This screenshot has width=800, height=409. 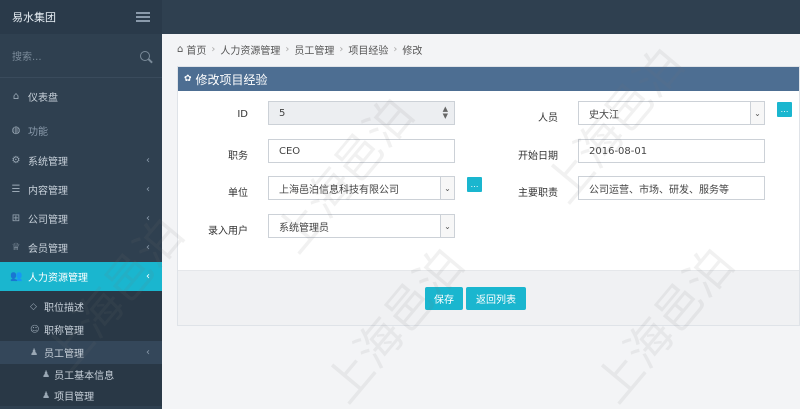 I want to click on sidebar-item-label: 公司管理, so click(x=48, y=220).